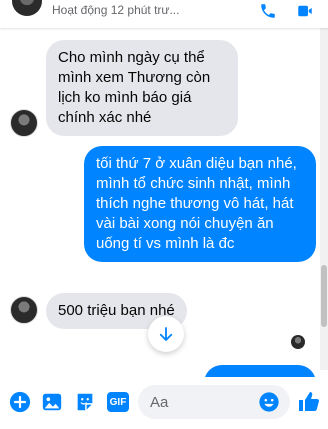 This screenshot has height=429, width=328. I want to click on scrollbar-track, so click(324, 199).